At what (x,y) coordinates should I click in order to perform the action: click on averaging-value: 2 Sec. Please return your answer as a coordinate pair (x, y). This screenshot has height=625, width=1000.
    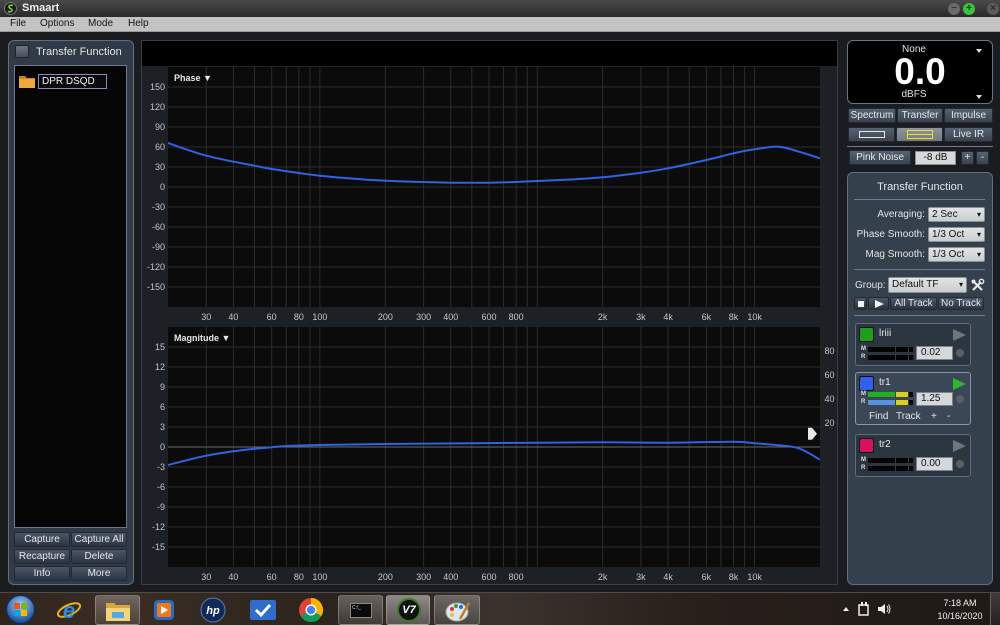
    Looking at the image, I should click on (945, 214).